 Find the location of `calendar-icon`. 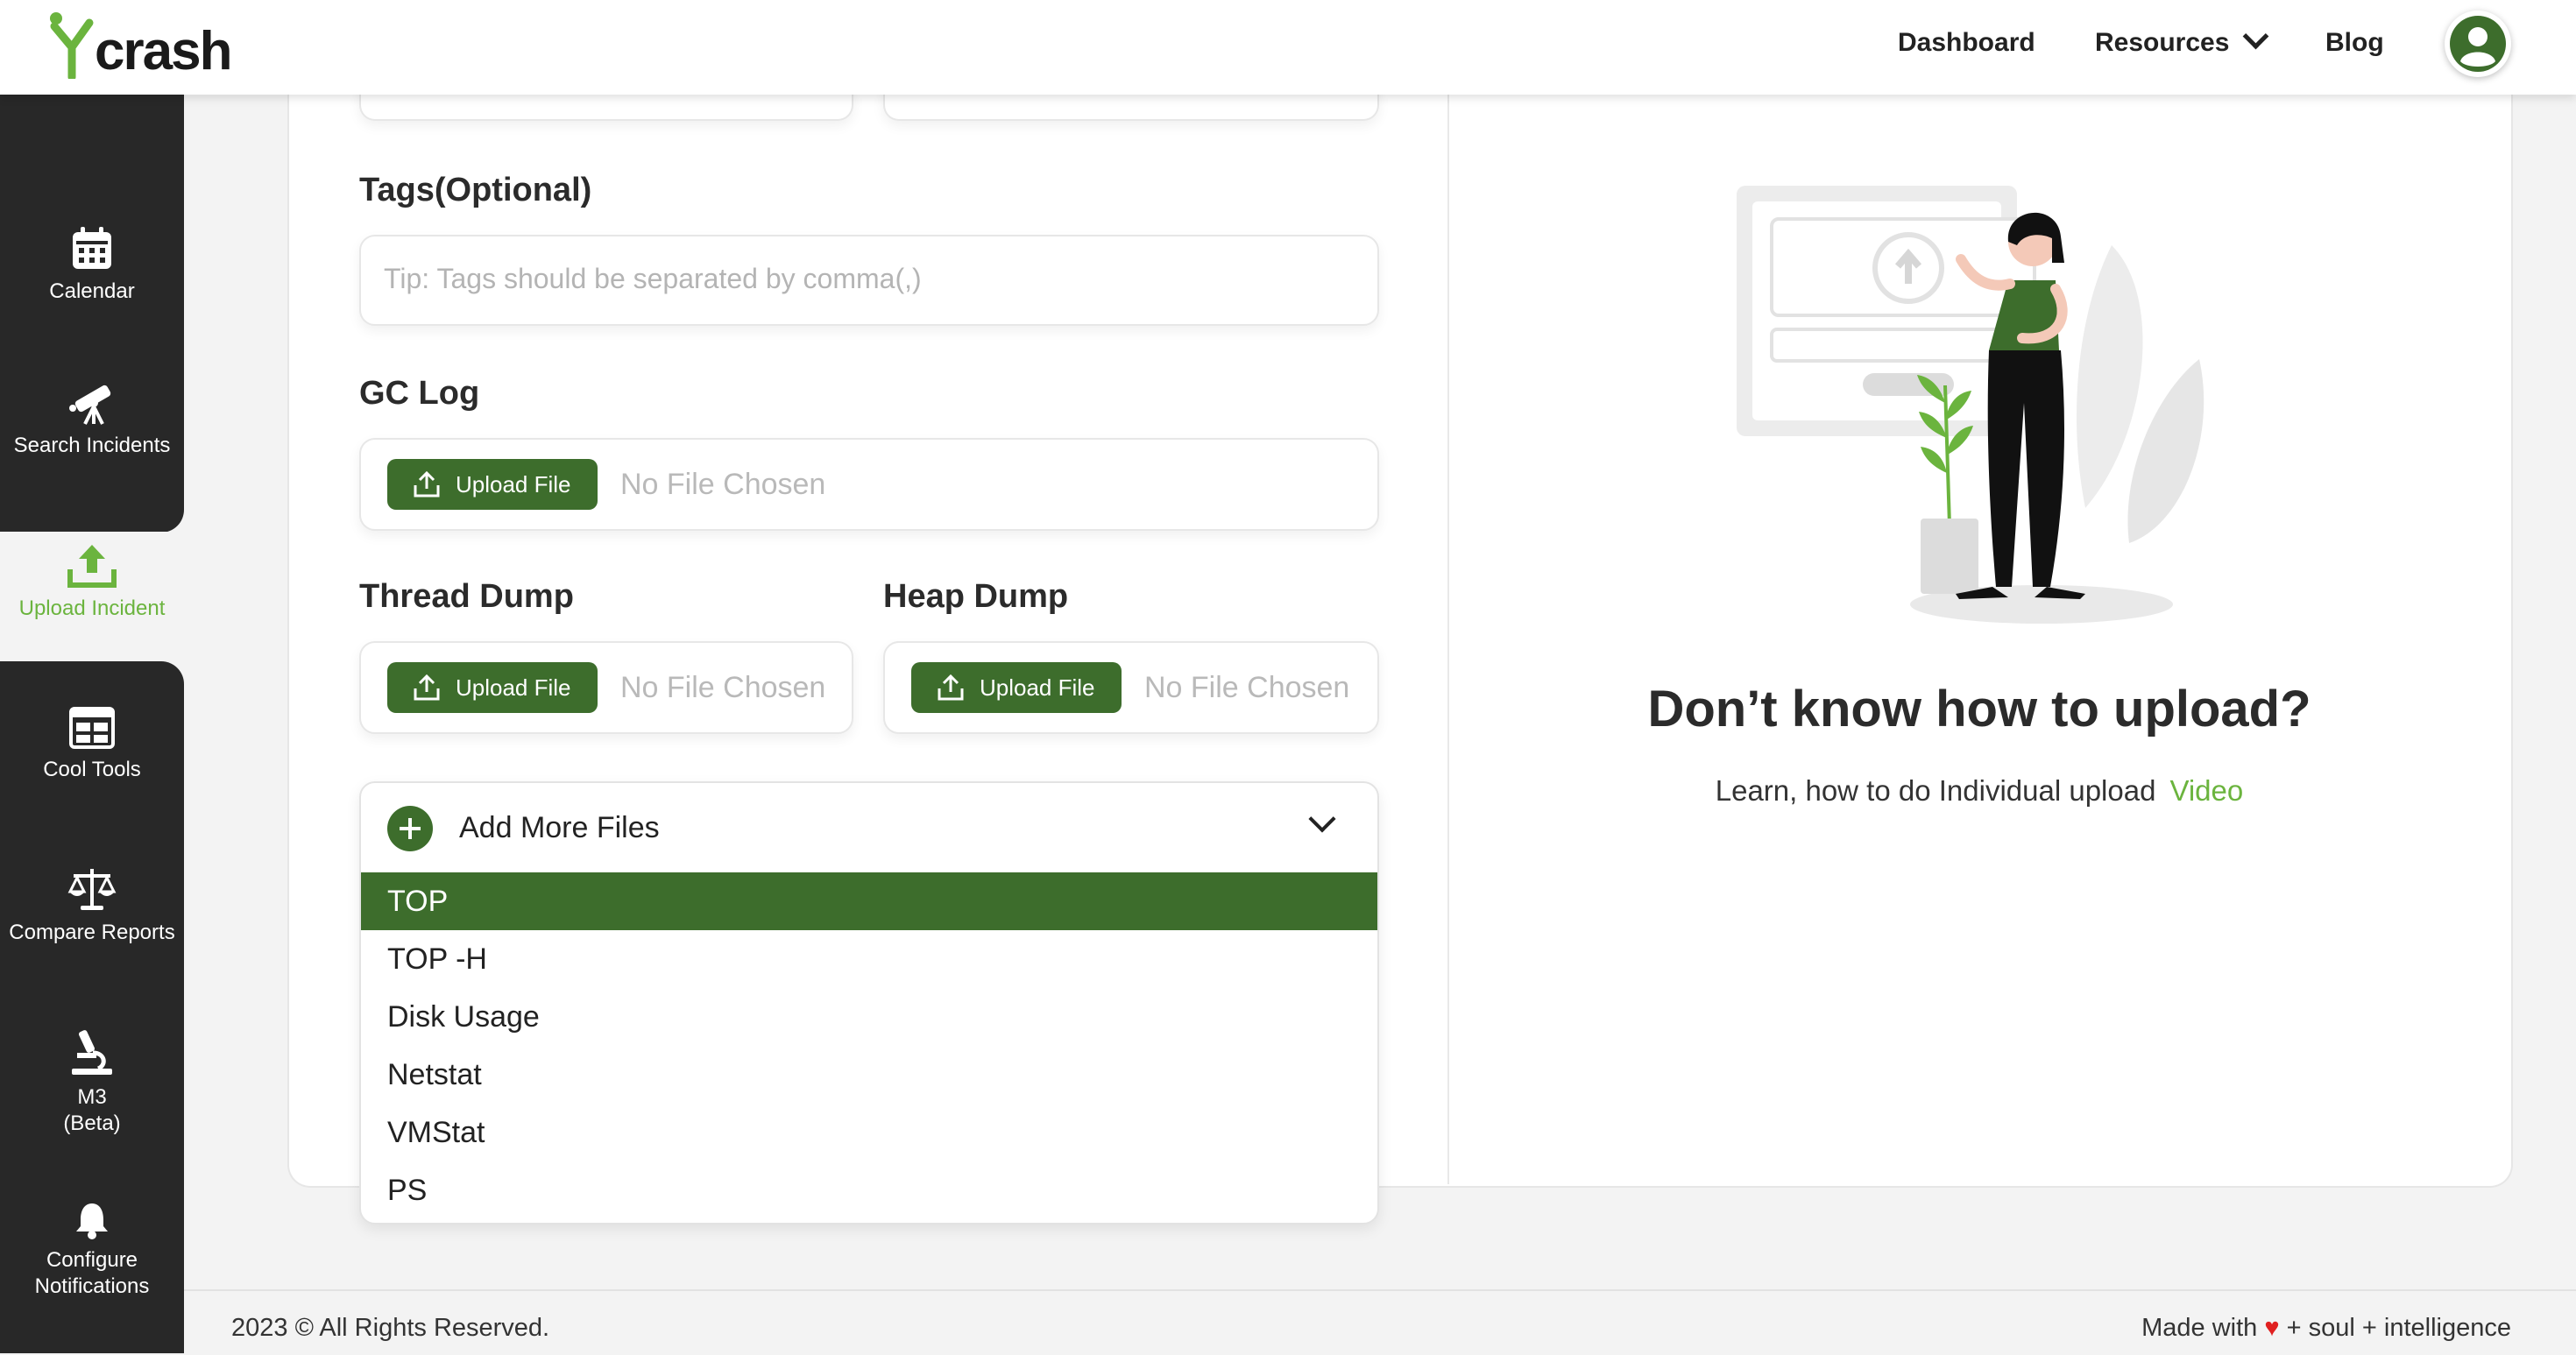

calendar-icon is located at coordinates (92, 248).